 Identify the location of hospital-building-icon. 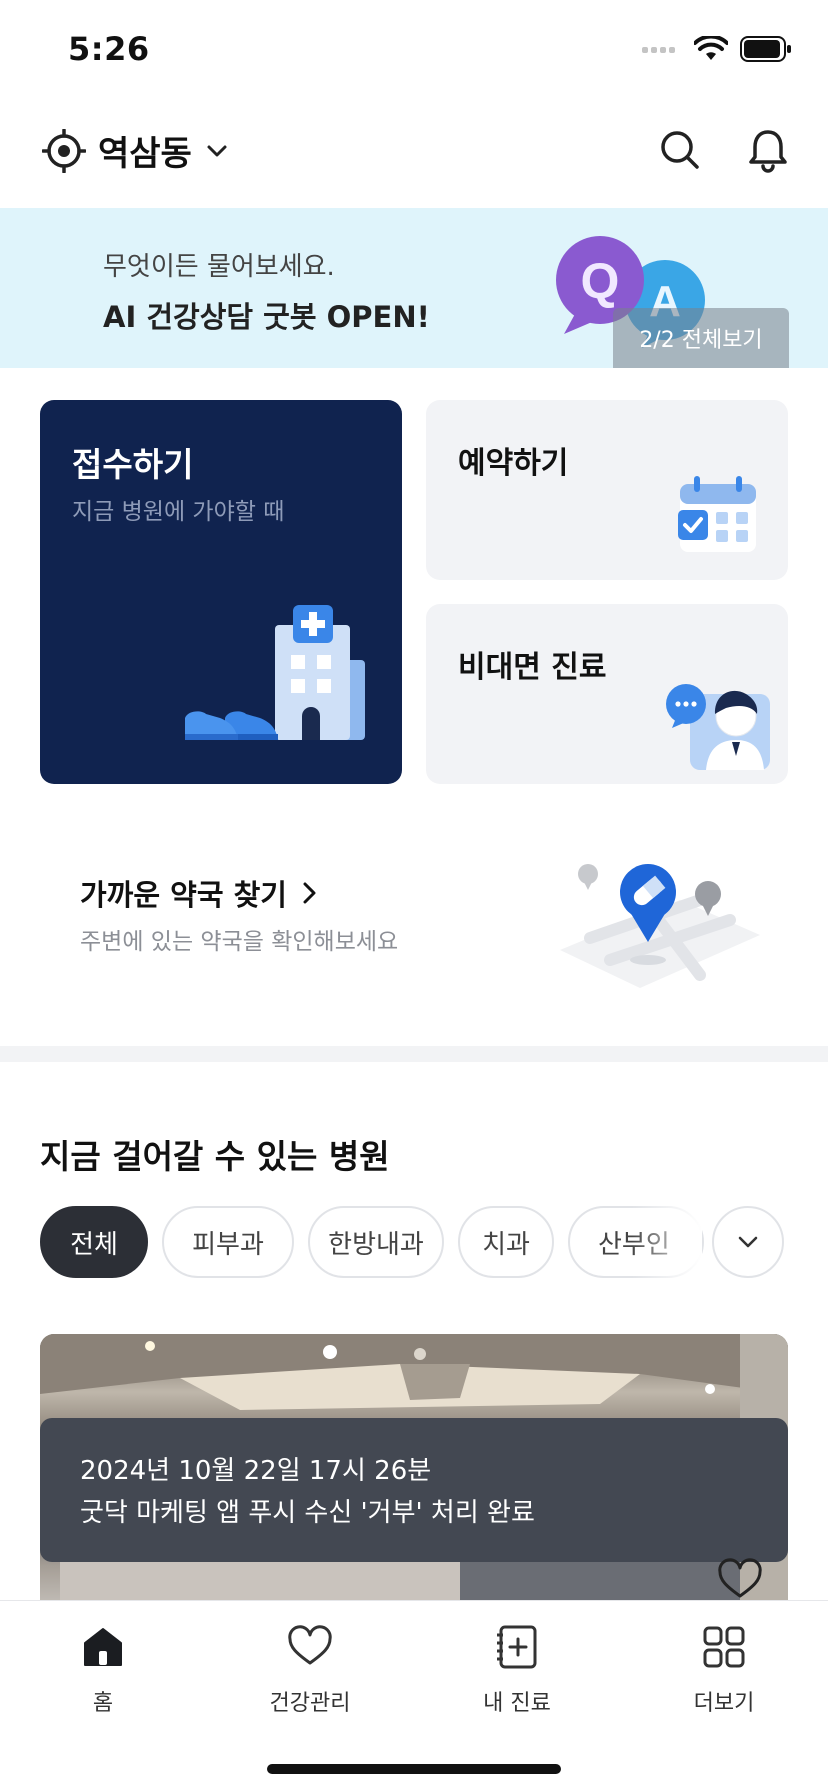
(275, 672).